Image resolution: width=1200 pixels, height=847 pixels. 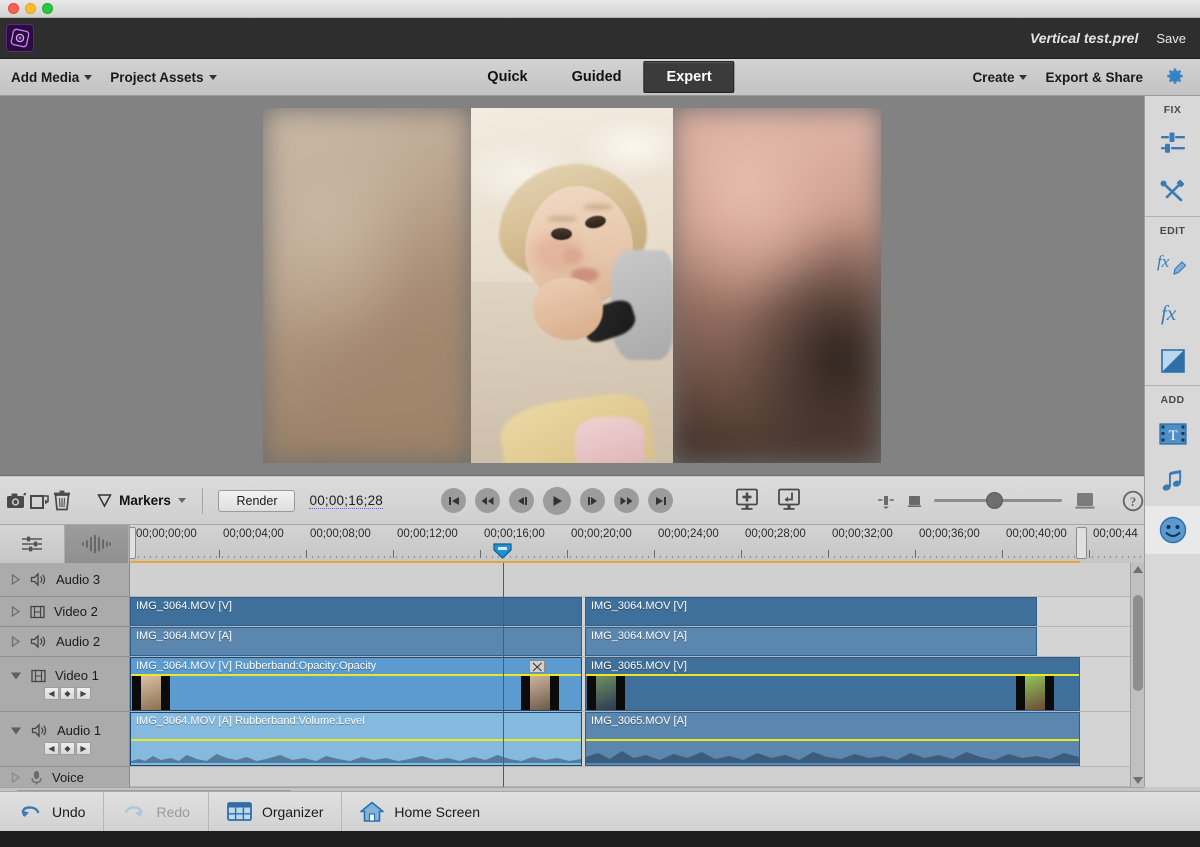 What do you see at coordinates (689, 77) in the screenshot?
I see `mode-expert: Expert` at bounding box center [689, 77].